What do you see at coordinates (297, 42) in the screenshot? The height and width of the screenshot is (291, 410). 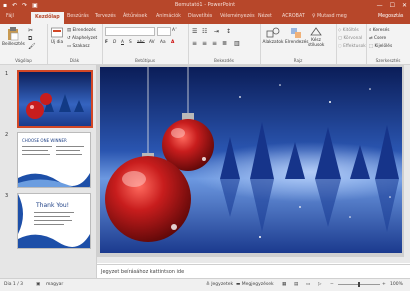 I see `arrange-label: Elrendezés` at bounding box center [297, 42].